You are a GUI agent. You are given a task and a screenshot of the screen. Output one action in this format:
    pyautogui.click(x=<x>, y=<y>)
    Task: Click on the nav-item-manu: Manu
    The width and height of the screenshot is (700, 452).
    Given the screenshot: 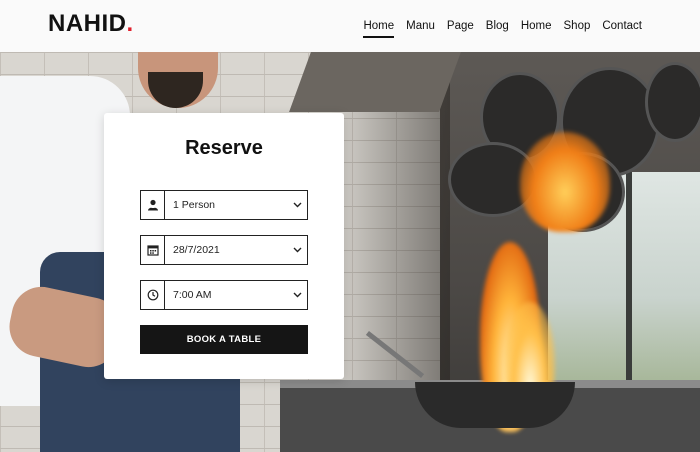 What is the action you would take?
    pyautogui.click(x=420, y=29)
    